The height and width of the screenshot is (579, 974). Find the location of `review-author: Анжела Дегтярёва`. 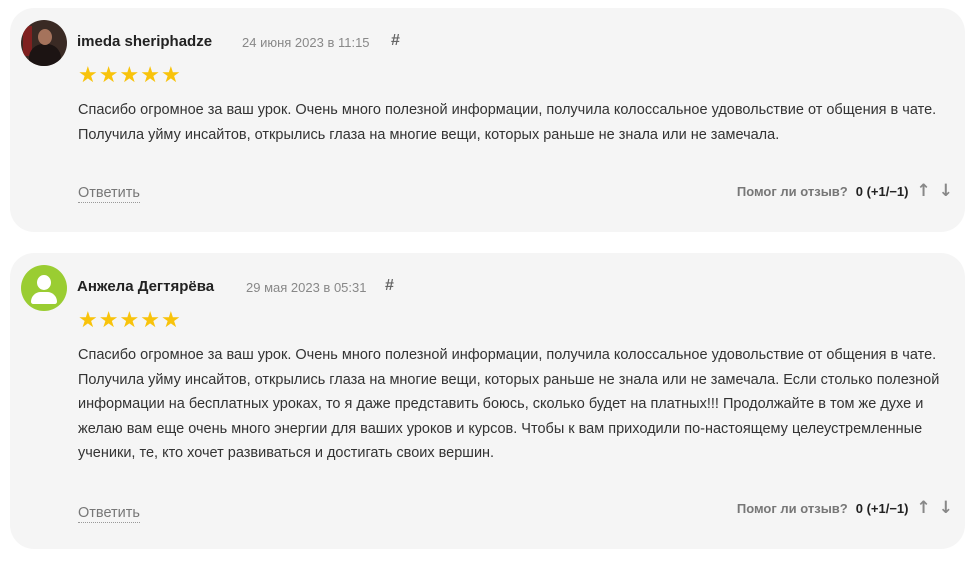

review-author: Анжела Дегтярёва is located at coordinates (146, 286).